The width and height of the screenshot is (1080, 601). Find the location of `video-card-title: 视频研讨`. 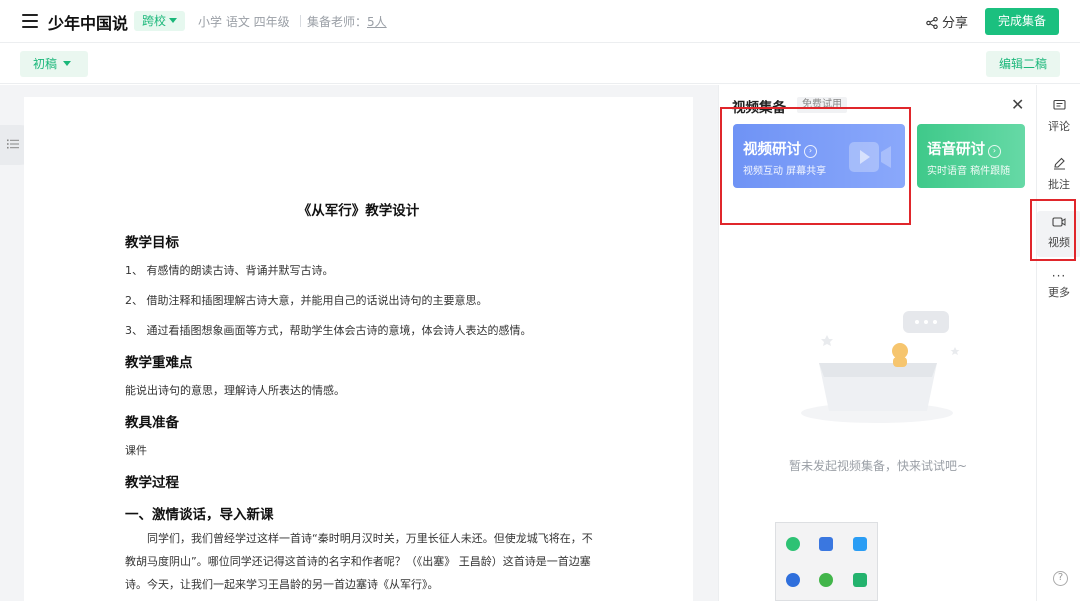

video-card-title: 视频研讨 is located at coordinates (772, 150).